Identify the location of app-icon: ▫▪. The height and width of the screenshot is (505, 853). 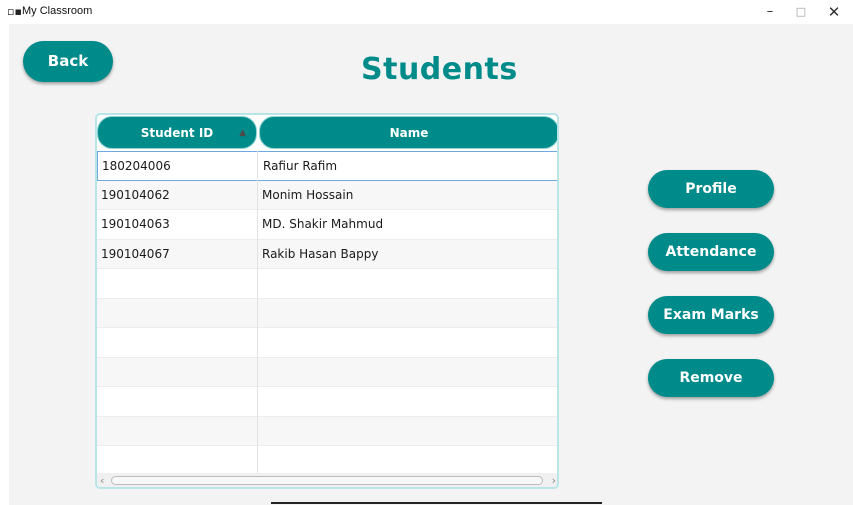
(14, 11).